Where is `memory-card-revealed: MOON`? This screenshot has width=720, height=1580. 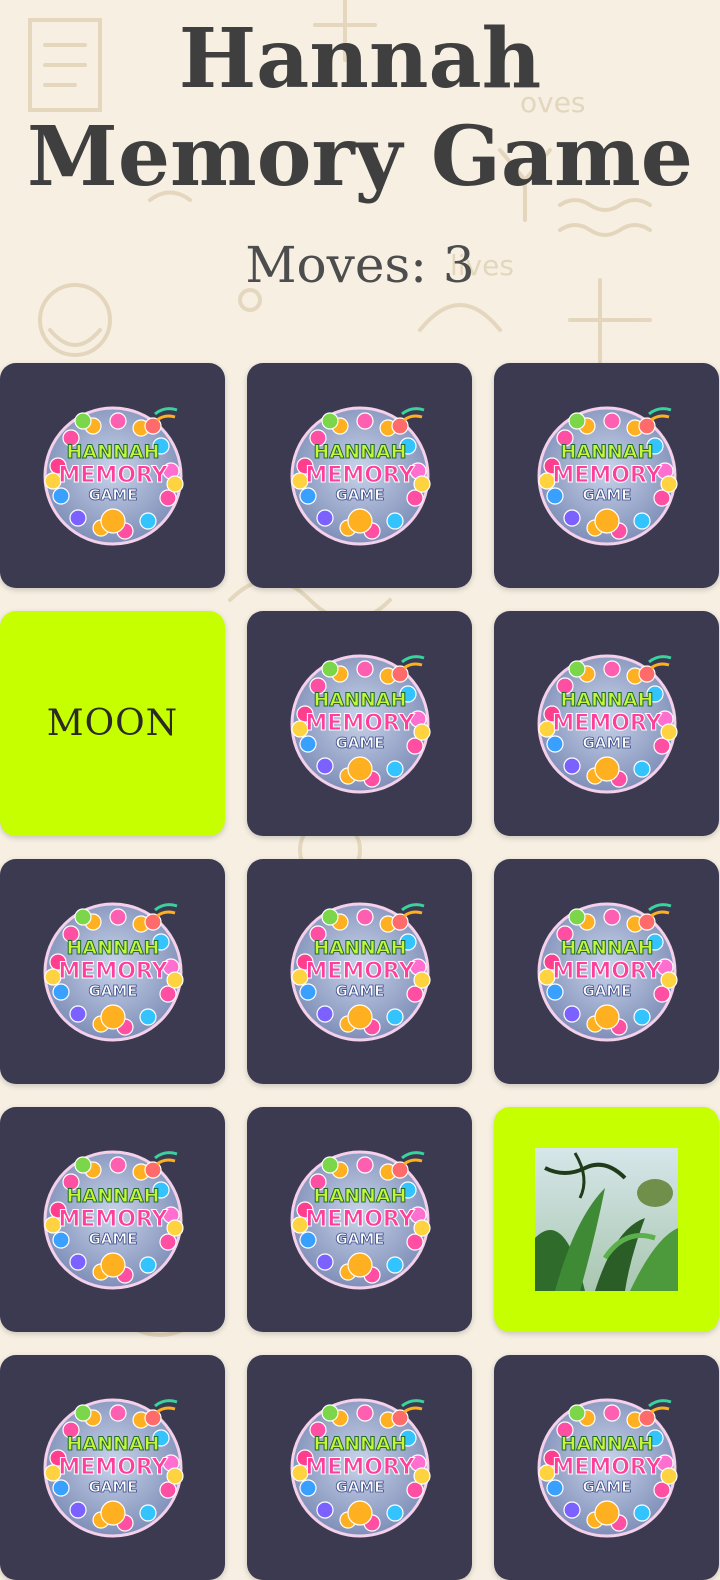
memory-card-revealed: MOON is located at coordinates (112, 723).